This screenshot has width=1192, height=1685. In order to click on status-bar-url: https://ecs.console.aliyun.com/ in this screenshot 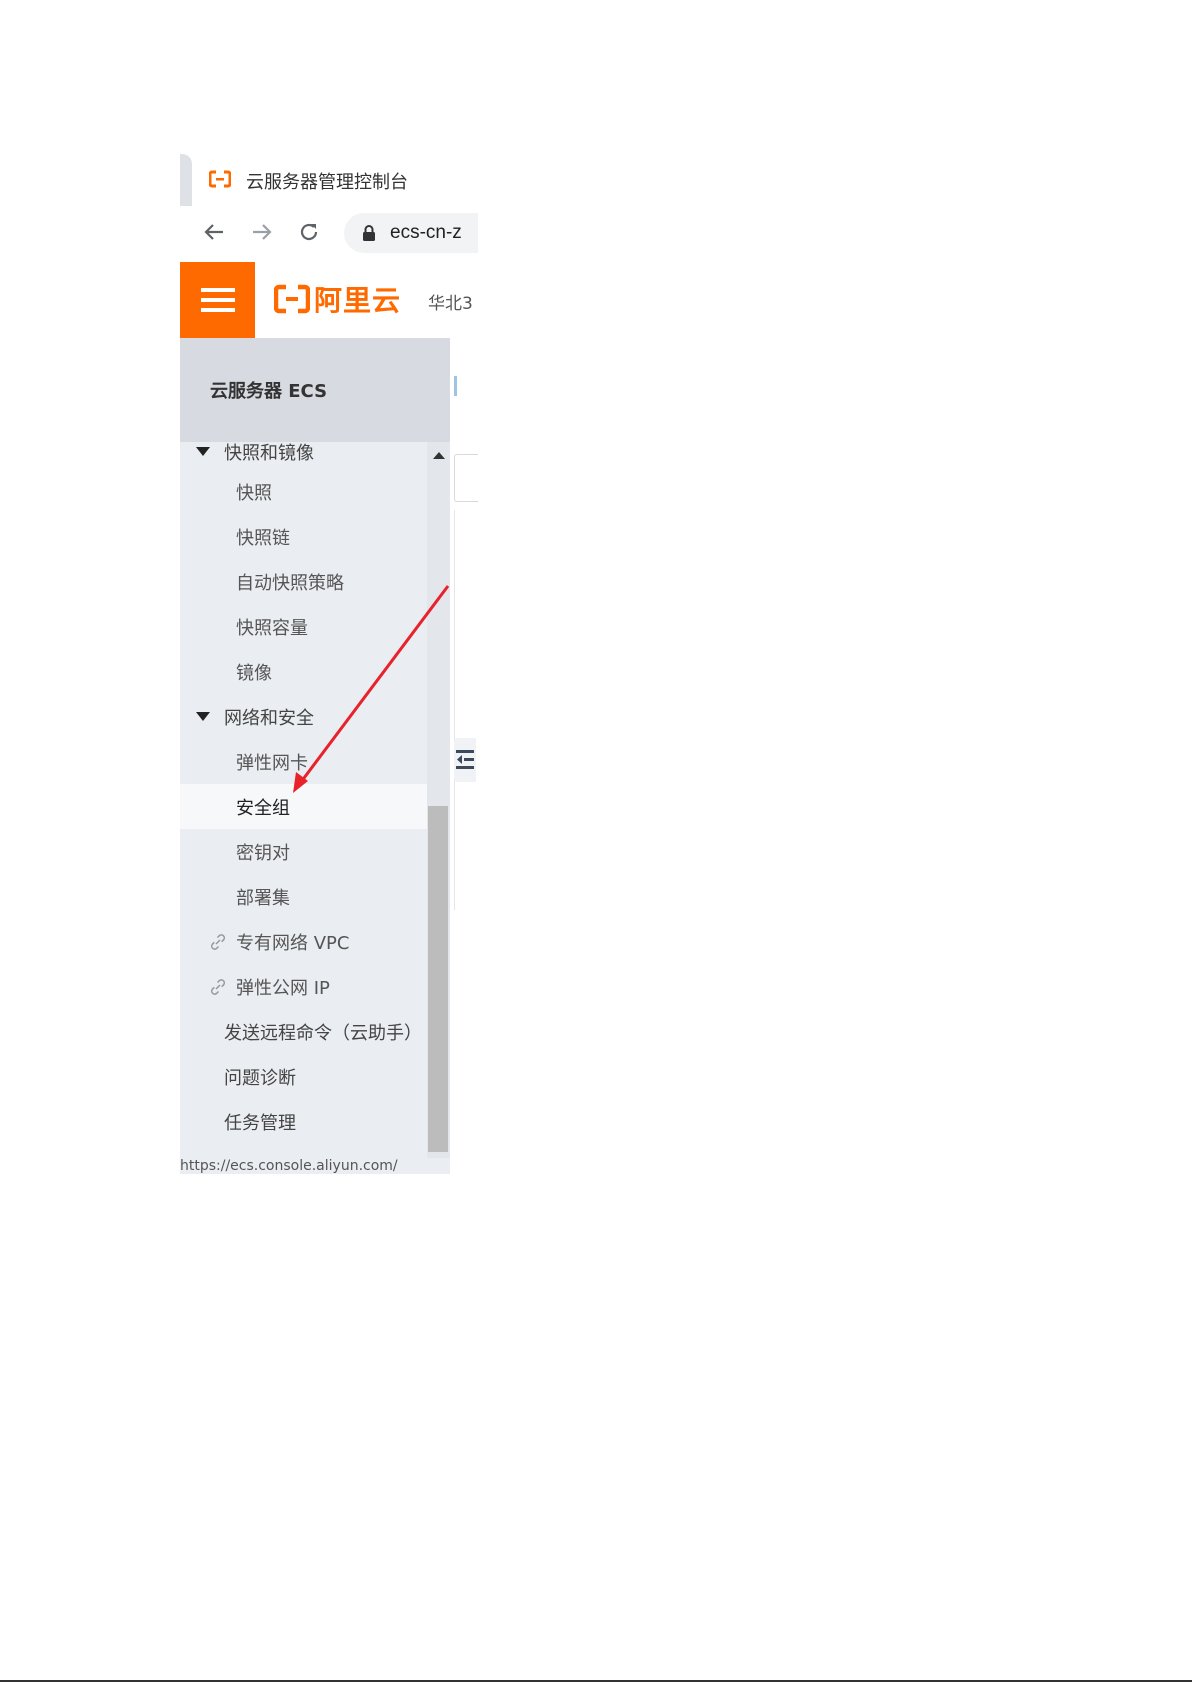, I will do `click(289, 1166)`.